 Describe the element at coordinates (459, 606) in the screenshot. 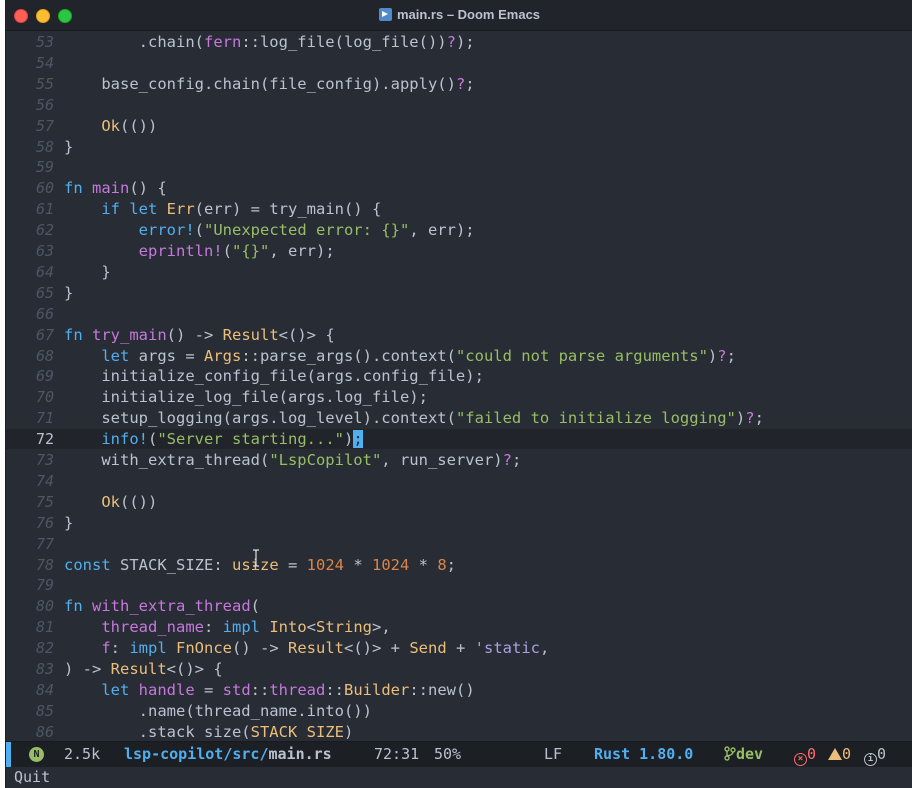

I see `code-line: 80 fn with_extra_thread(` at that location.